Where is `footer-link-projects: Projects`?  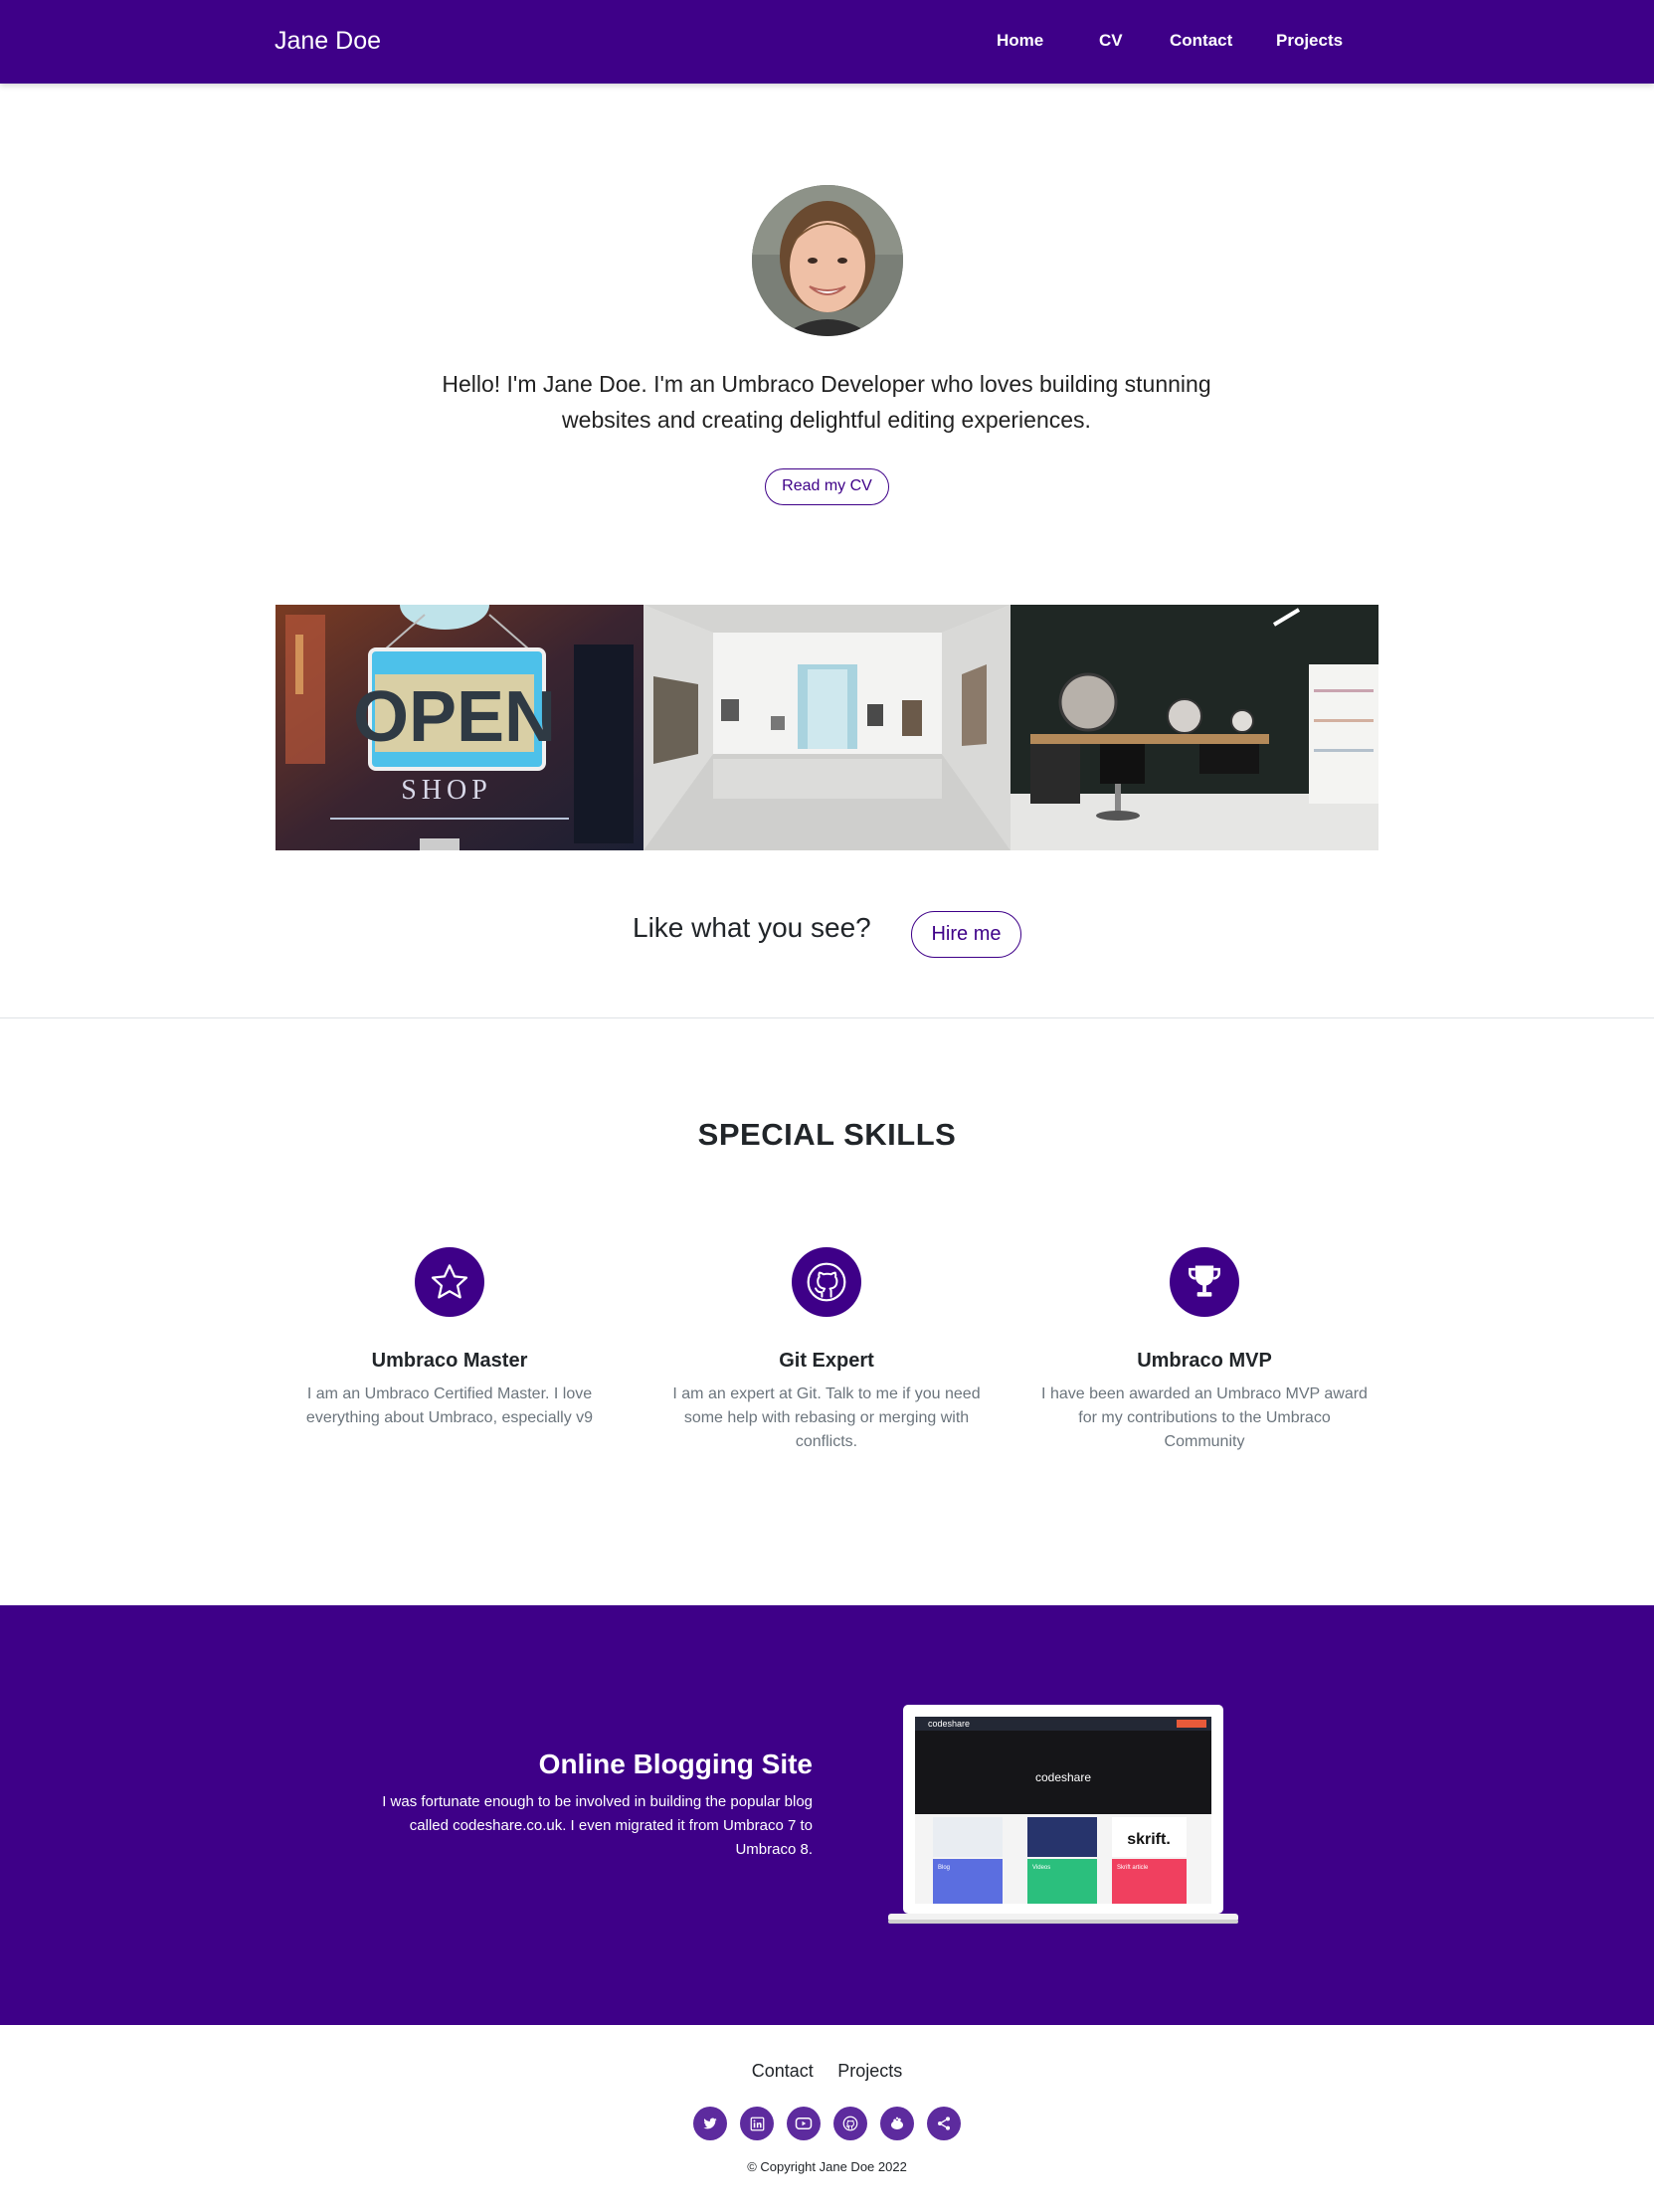 footer-link-projects: Projects is located at coordinates (869, 2071).